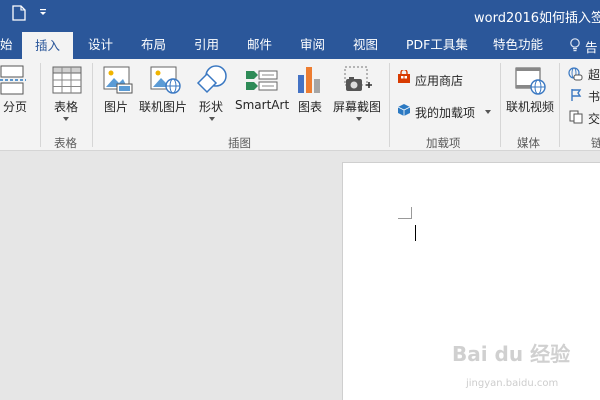 This screenshot has width=600, height=400. I want to click on tab-home: 始, so click(6, 45).